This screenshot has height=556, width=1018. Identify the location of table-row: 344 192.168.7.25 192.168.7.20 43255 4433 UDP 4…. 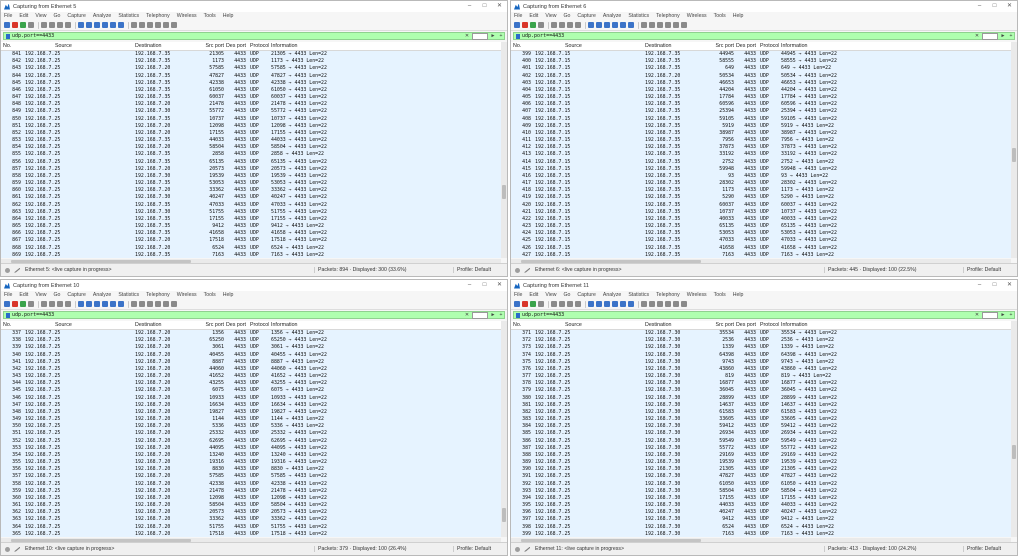
(251, 384).